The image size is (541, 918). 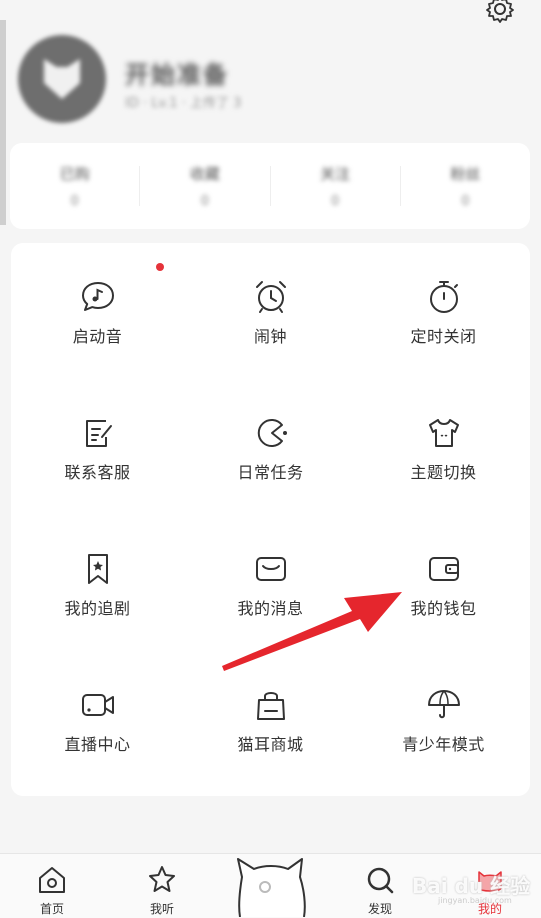 I want to click on grid-item-my-wallet: 我的钱包, so click(x=443, y=603).